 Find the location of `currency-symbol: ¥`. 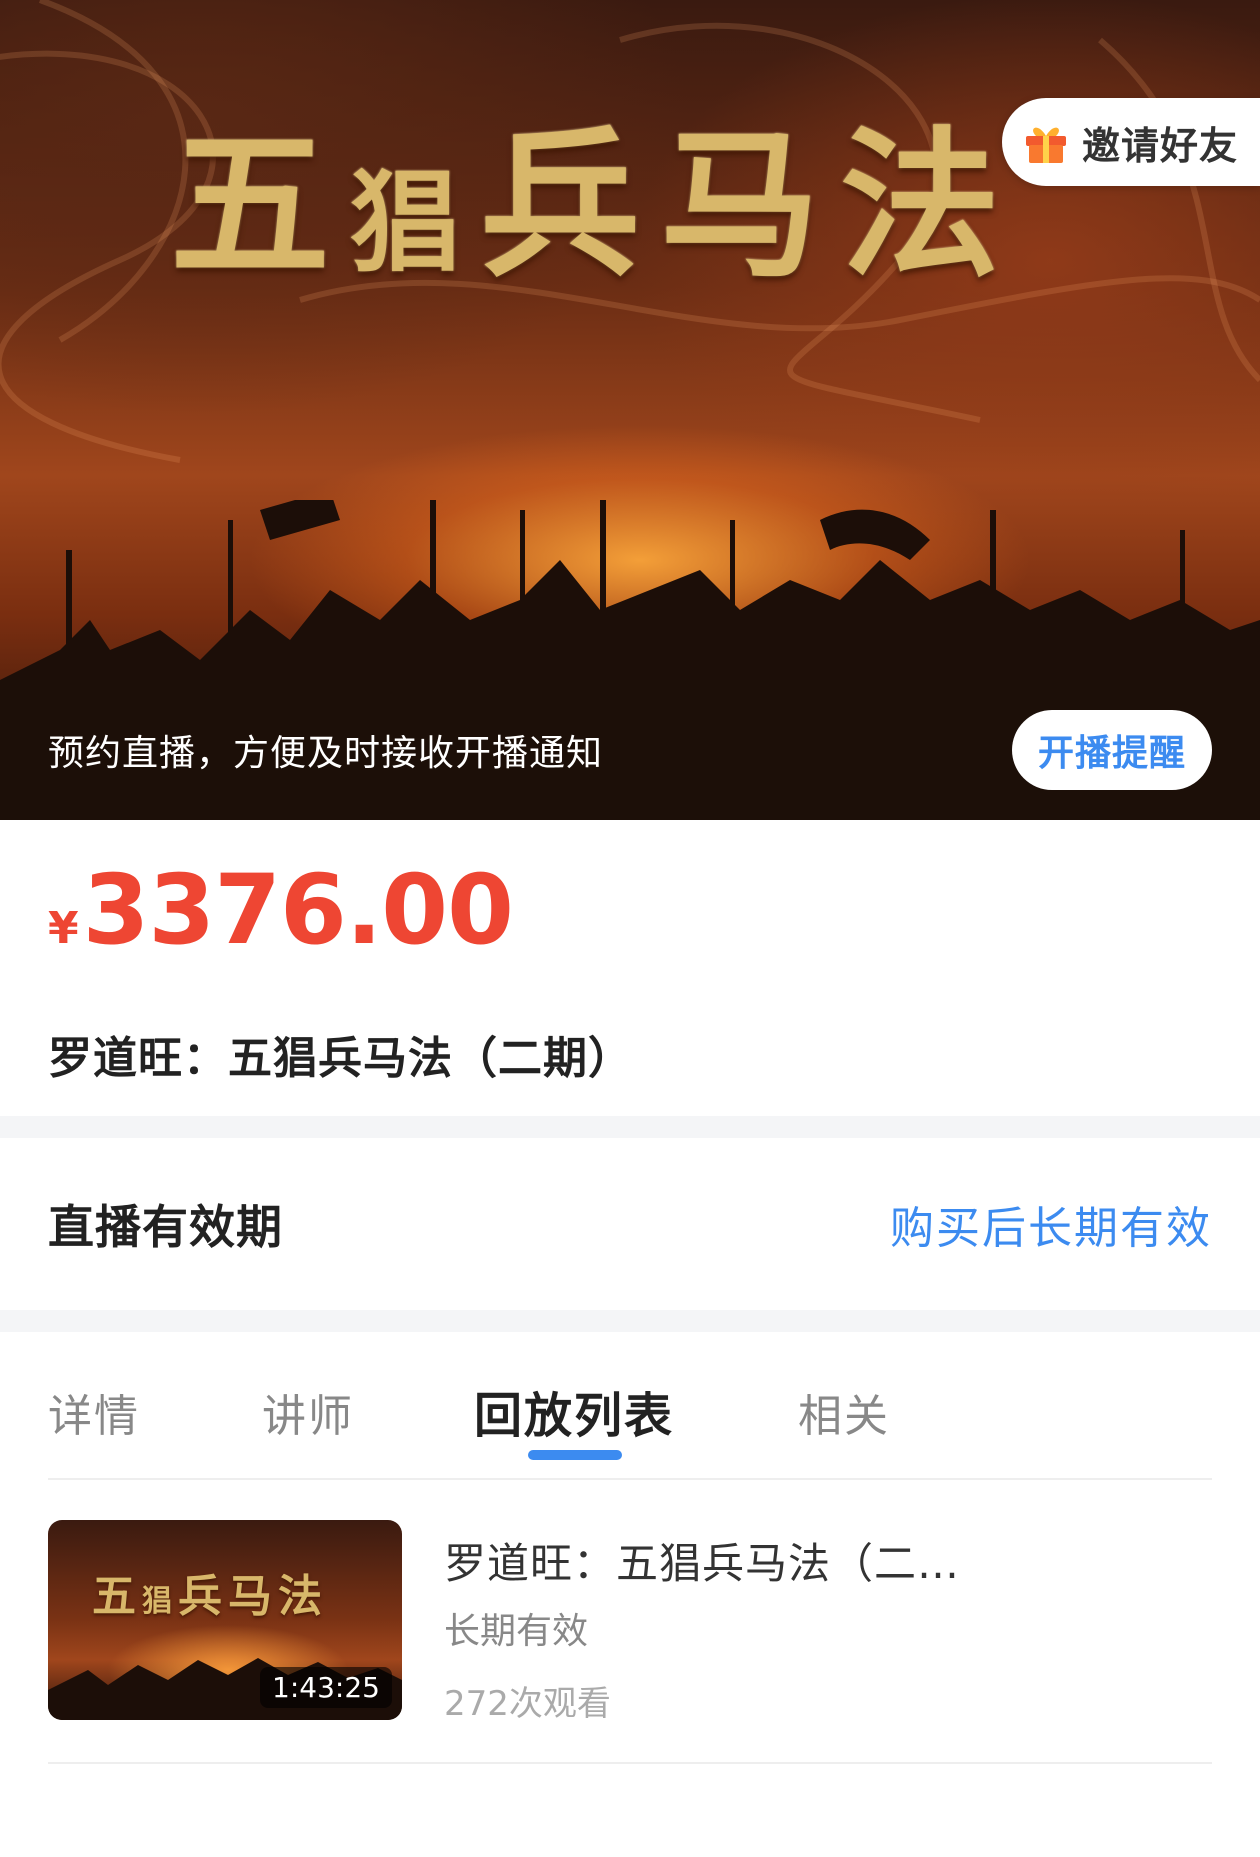

currency-symbol: ¥ is located at coordinates (63, 928).